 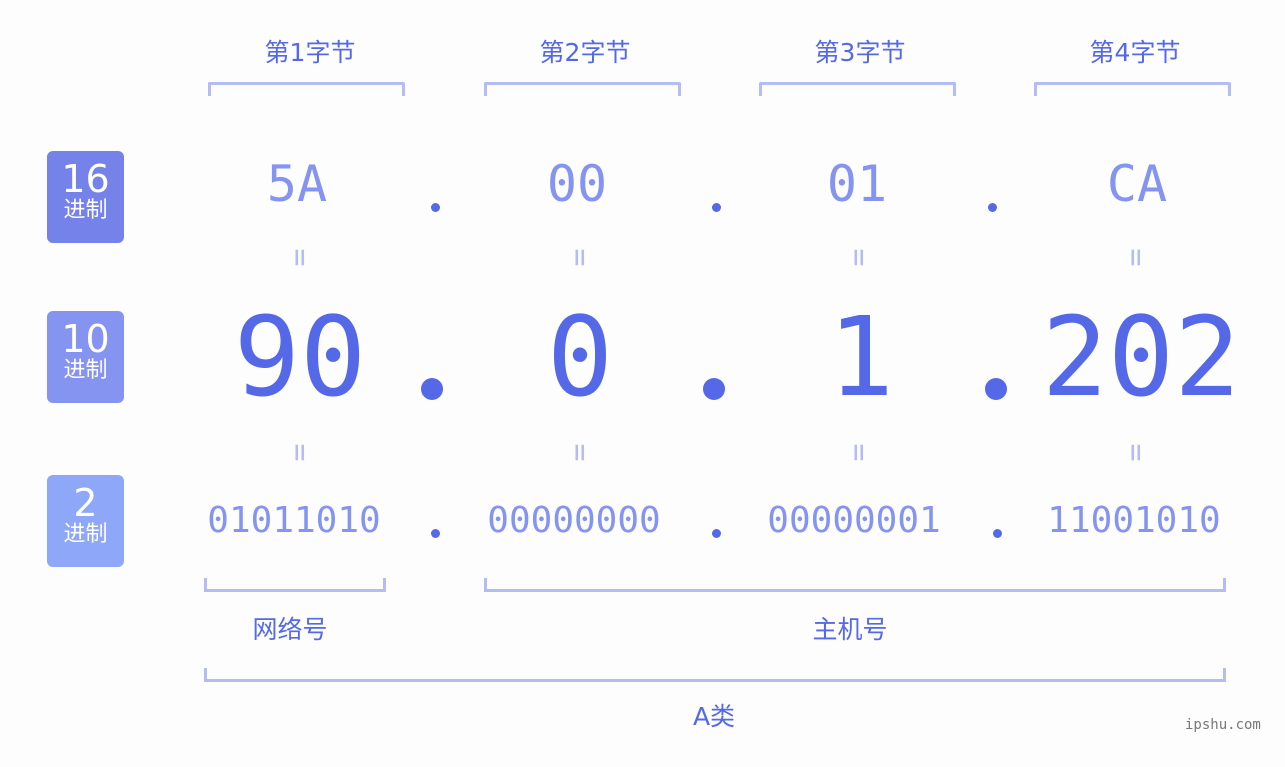 What do you see at coordinates (1137, 184) in the screenshot?
I see `hex-byte-4: CA` at bounding box center [1137, 184].